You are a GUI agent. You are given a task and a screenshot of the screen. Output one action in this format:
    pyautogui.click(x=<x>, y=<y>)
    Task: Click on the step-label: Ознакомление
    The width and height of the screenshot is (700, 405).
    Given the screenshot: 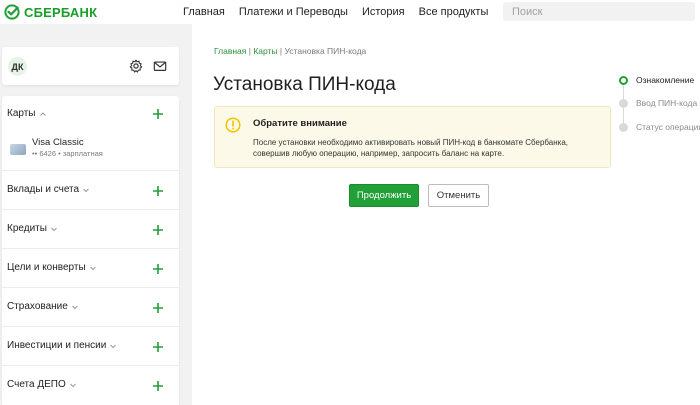 What is the action you would take?
    pyautogui.click(x=665, y=80)
    